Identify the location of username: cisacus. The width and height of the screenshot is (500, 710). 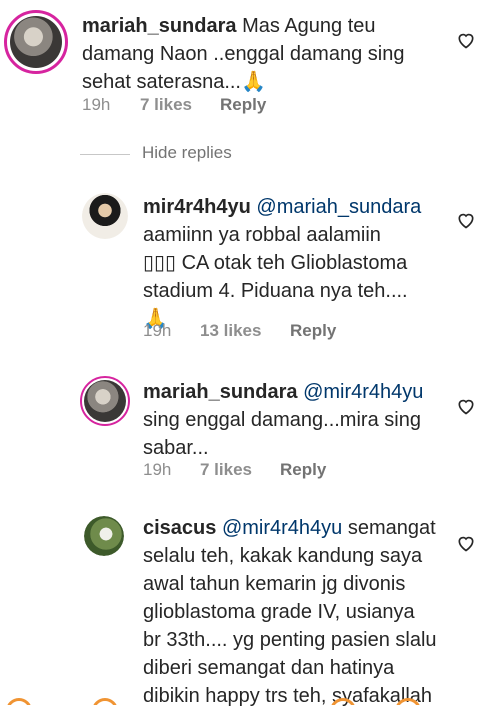
(179, 528).